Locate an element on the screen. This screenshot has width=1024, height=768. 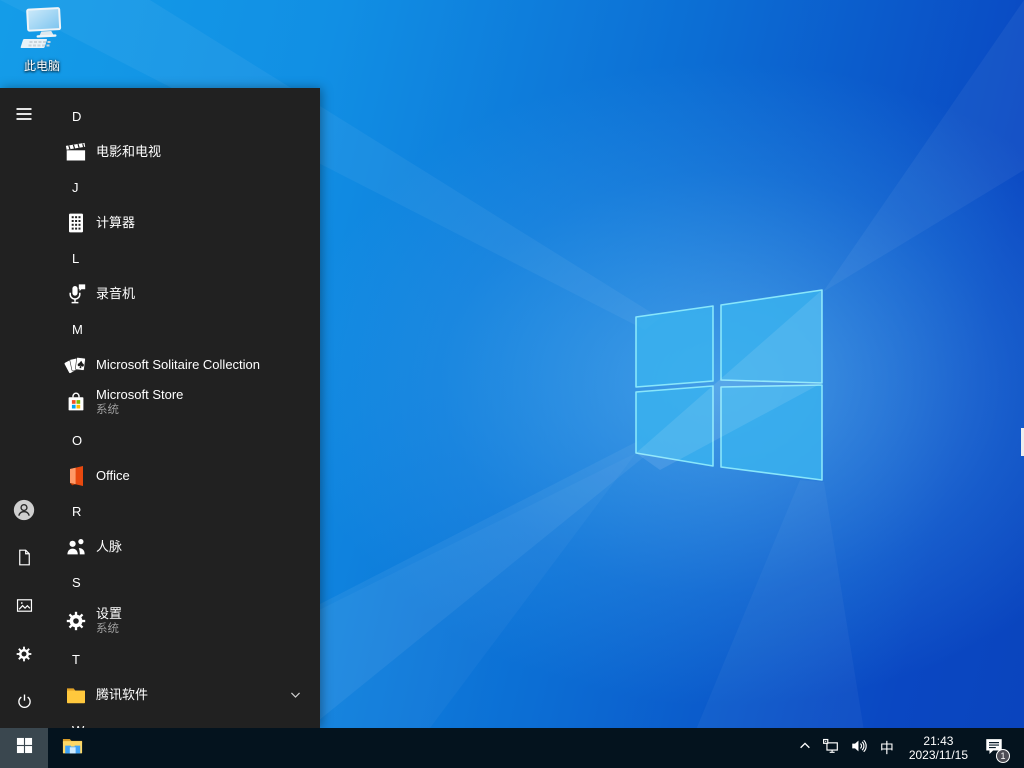
start-rail-user-button is located at coordinates (24, 512).